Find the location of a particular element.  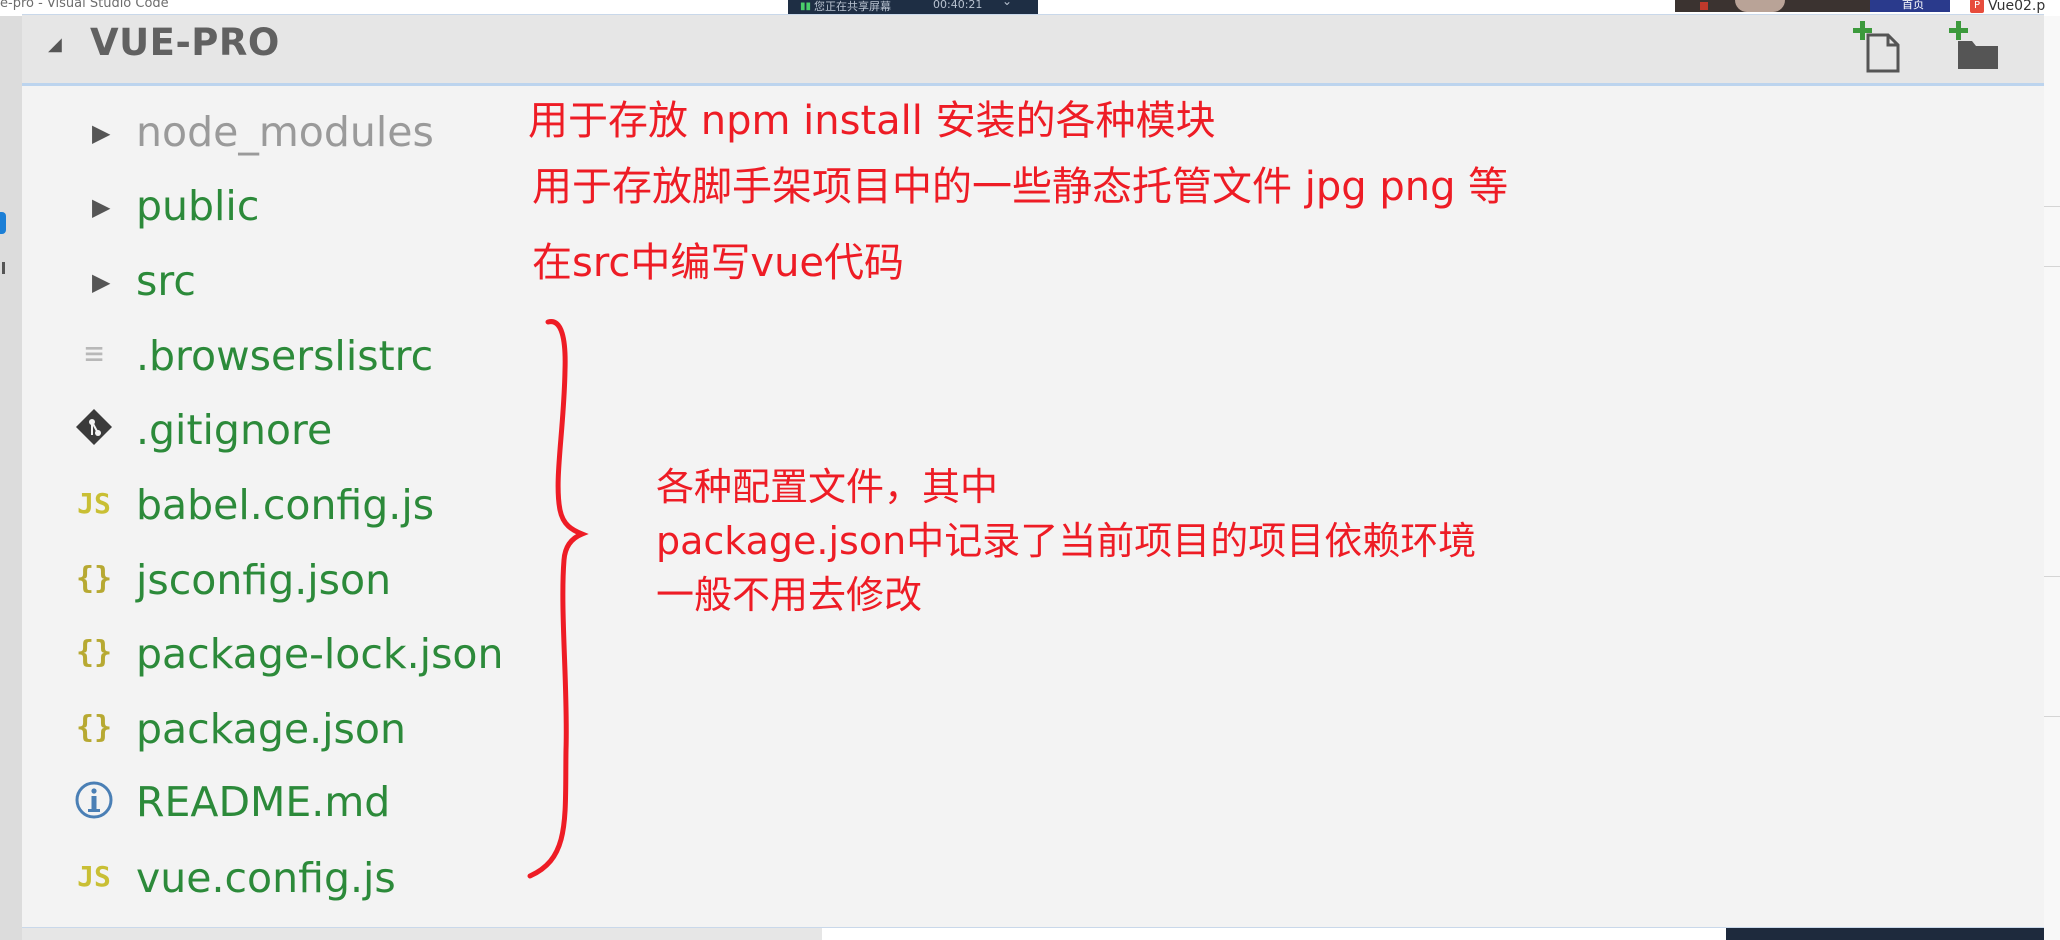

file-name: public is located at coordinates (198, 206).